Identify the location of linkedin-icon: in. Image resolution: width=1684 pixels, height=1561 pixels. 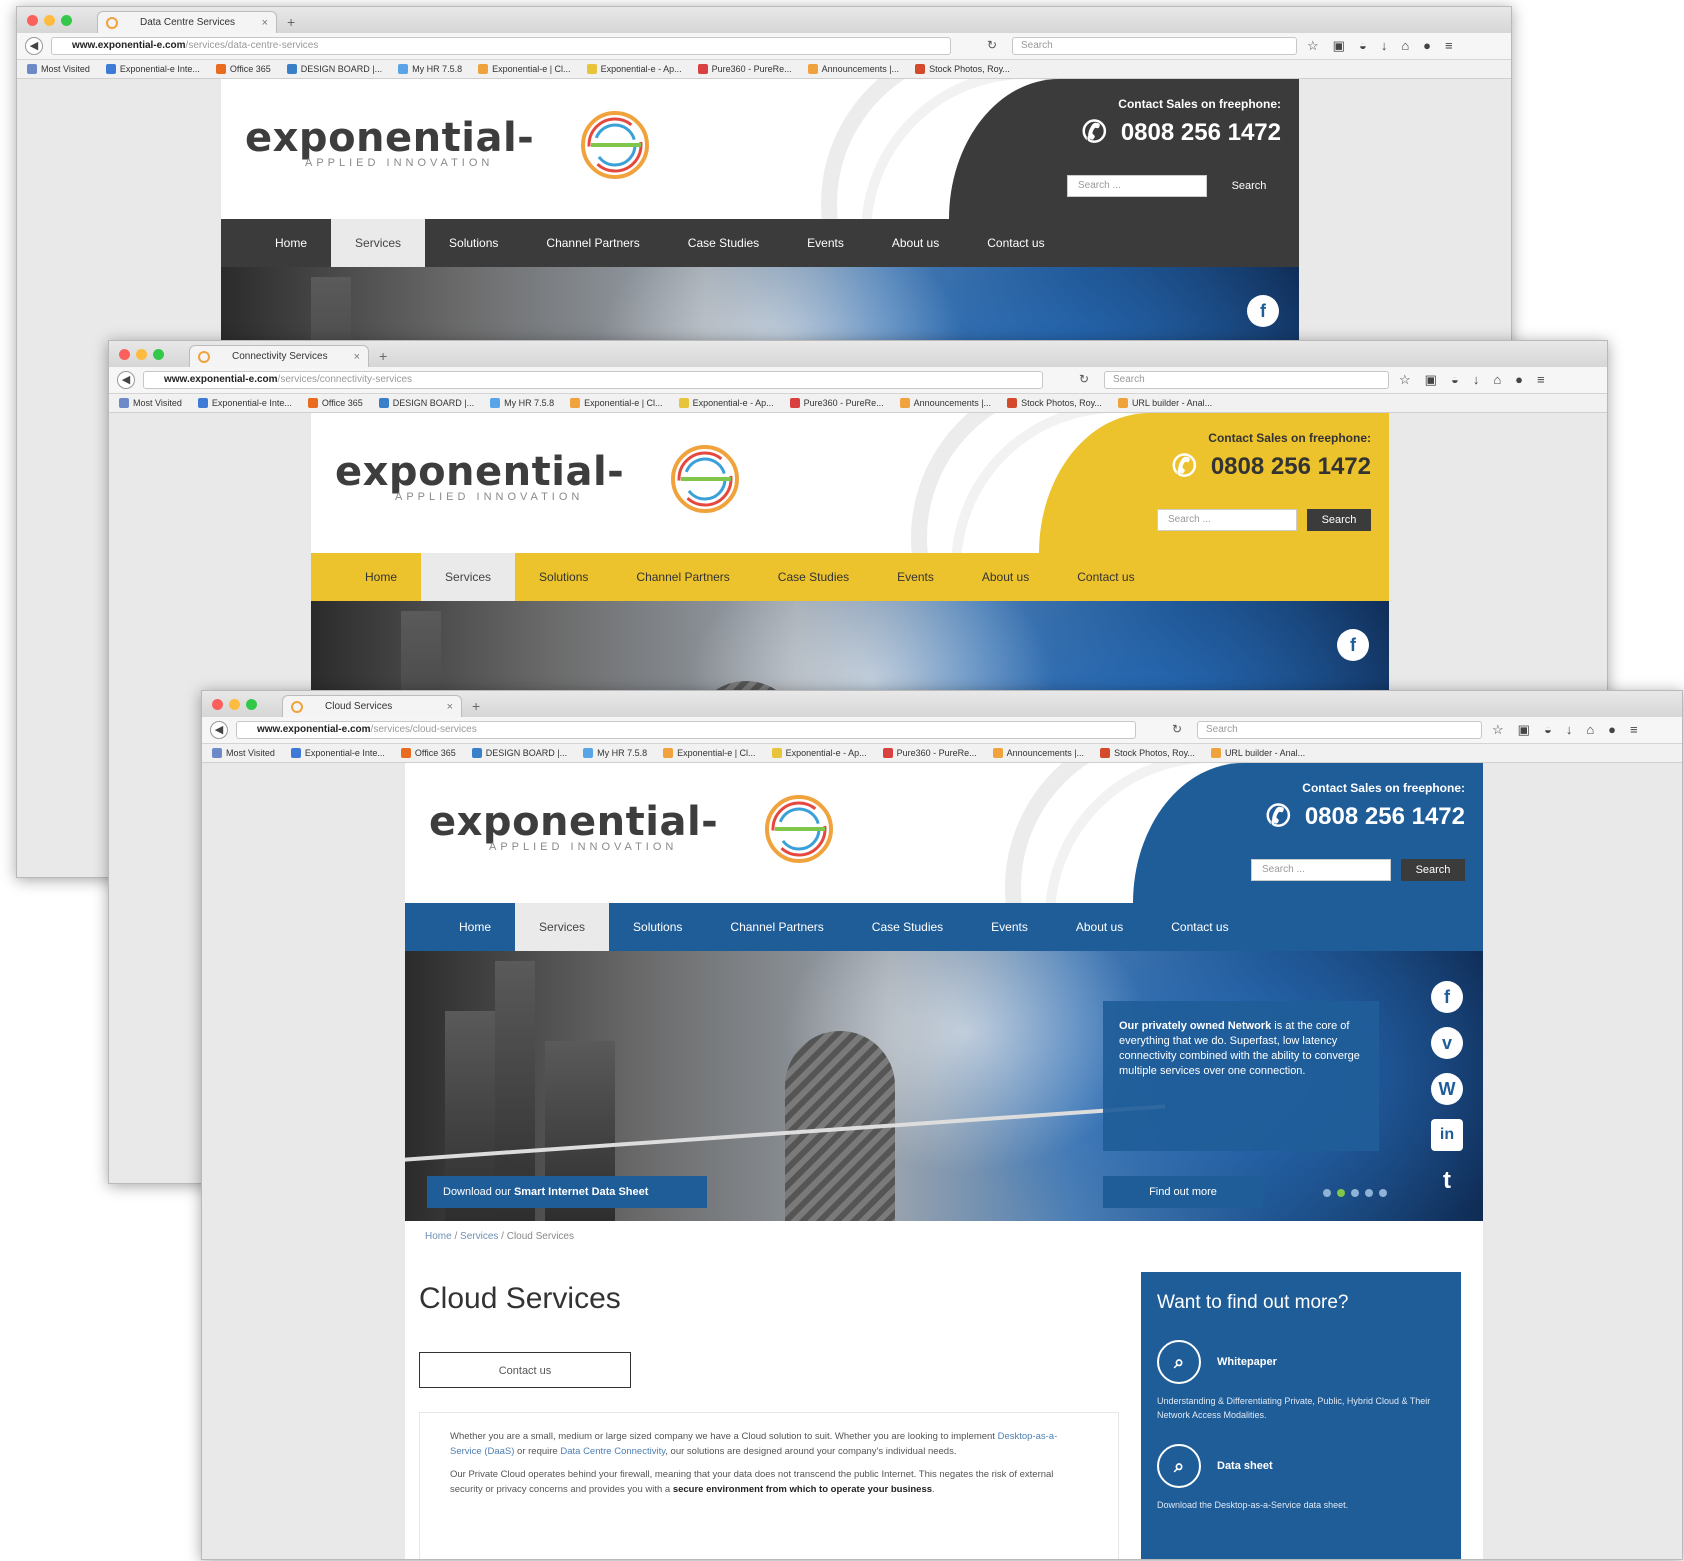
(1447, 1135).